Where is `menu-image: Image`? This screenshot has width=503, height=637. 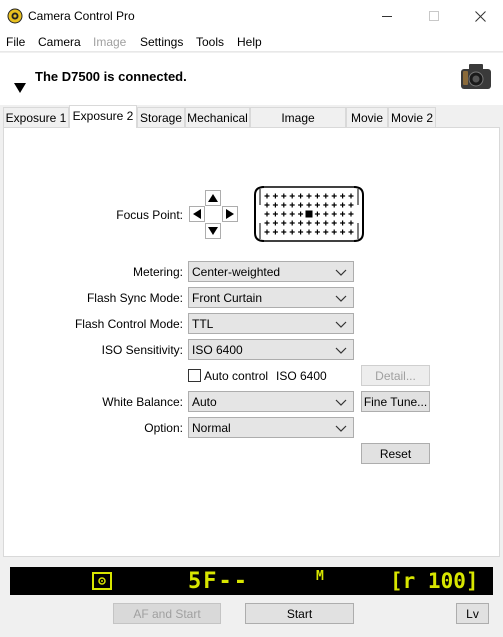
menu-image: Image is located at coordinates (109, 42).